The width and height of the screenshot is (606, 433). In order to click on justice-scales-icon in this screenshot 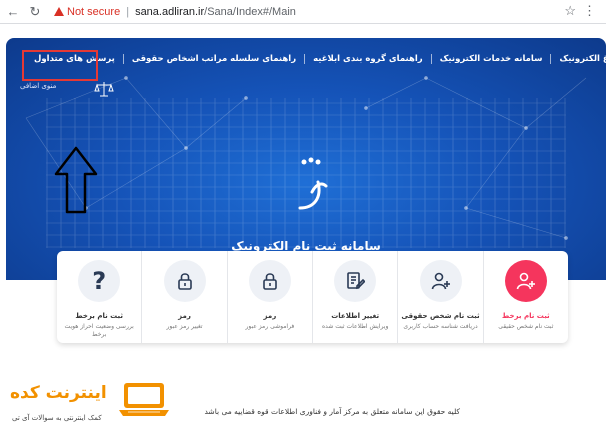, I will do `click(104, 89)`.